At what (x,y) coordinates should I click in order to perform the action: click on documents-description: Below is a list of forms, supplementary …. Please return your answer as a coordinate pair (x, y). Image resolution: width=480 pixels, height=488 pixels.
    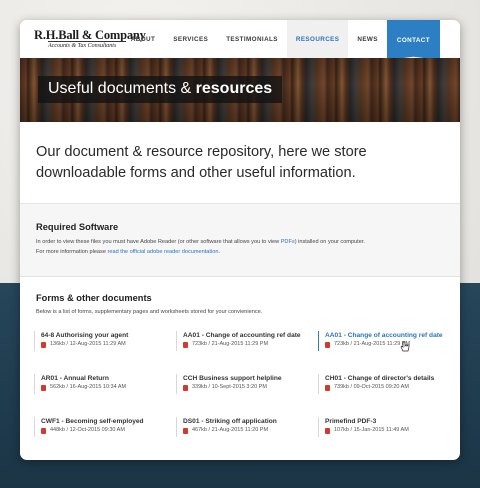
    Looking at the image, I should click on (149, 312).